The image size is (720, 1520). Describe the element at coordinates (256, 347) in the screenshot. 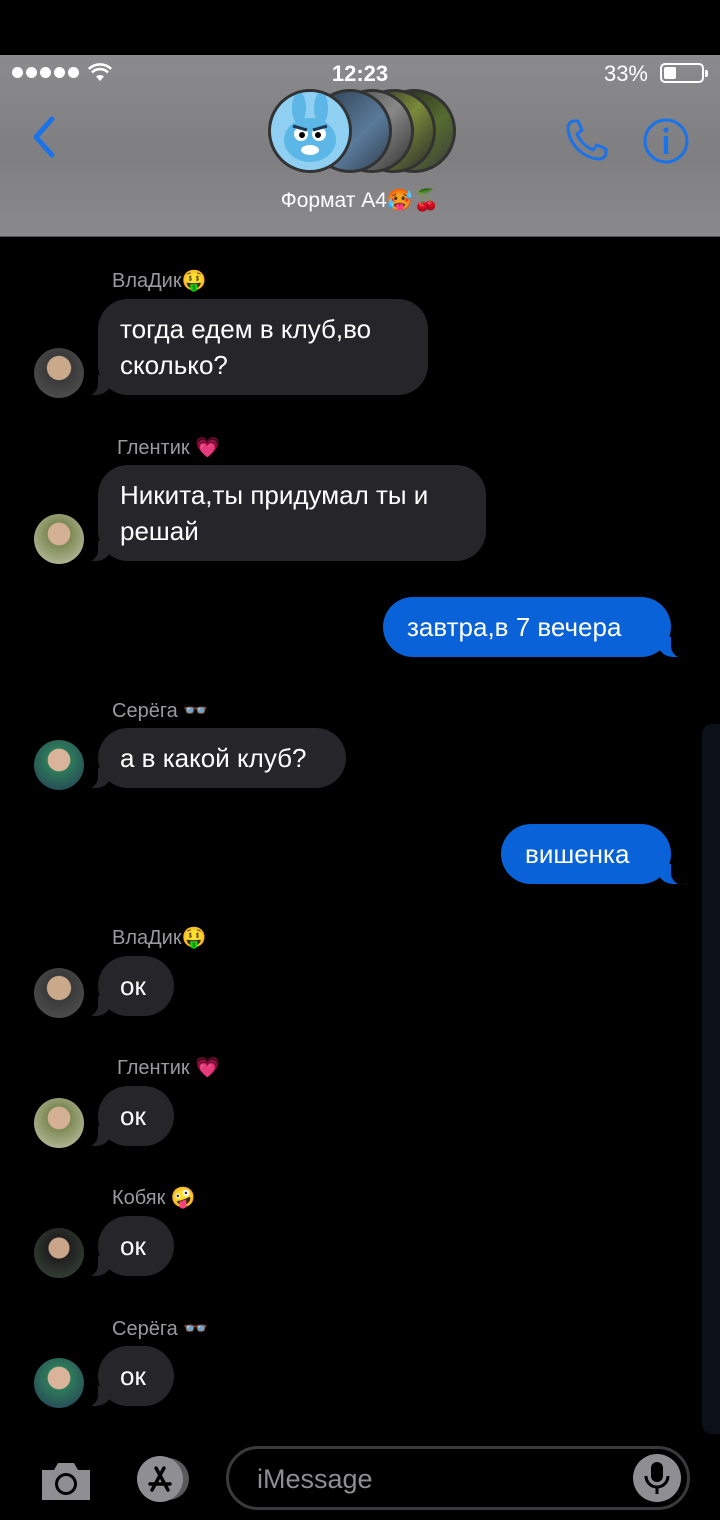

I see `message-bubble-incoming: тогда едем в клуб,во сколько?` at that location.